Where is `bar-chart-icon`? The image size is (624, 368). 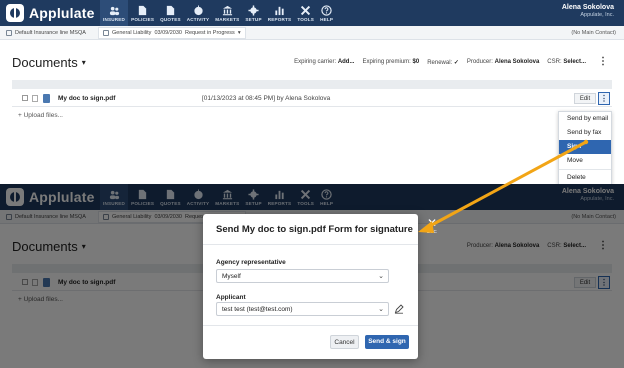 bar-chart-icon is located at coordinates (279, 10).